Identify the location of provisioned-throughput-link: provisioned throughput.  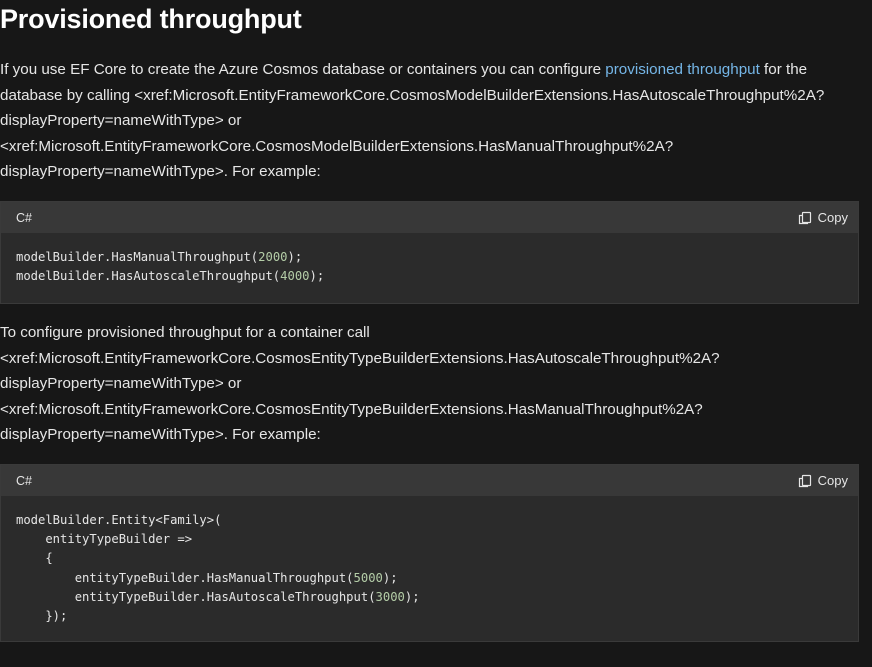
(682, 69).